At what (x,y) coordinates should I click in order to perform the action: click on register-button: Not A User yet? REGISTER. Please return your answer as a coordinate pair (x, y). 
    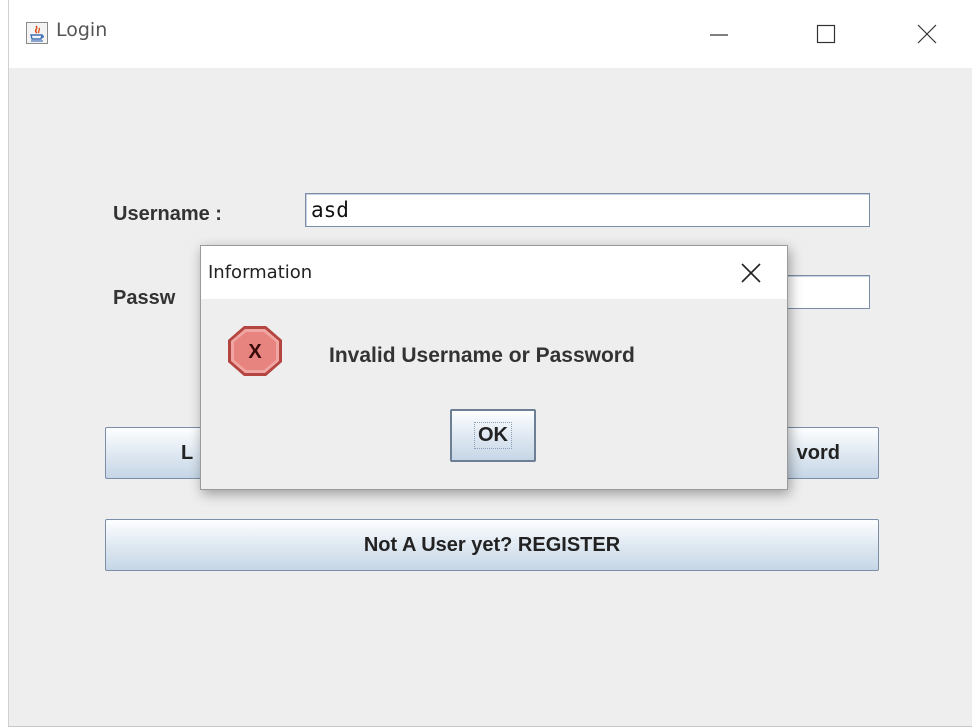
    Looking at the image, I should click on (492, 545).